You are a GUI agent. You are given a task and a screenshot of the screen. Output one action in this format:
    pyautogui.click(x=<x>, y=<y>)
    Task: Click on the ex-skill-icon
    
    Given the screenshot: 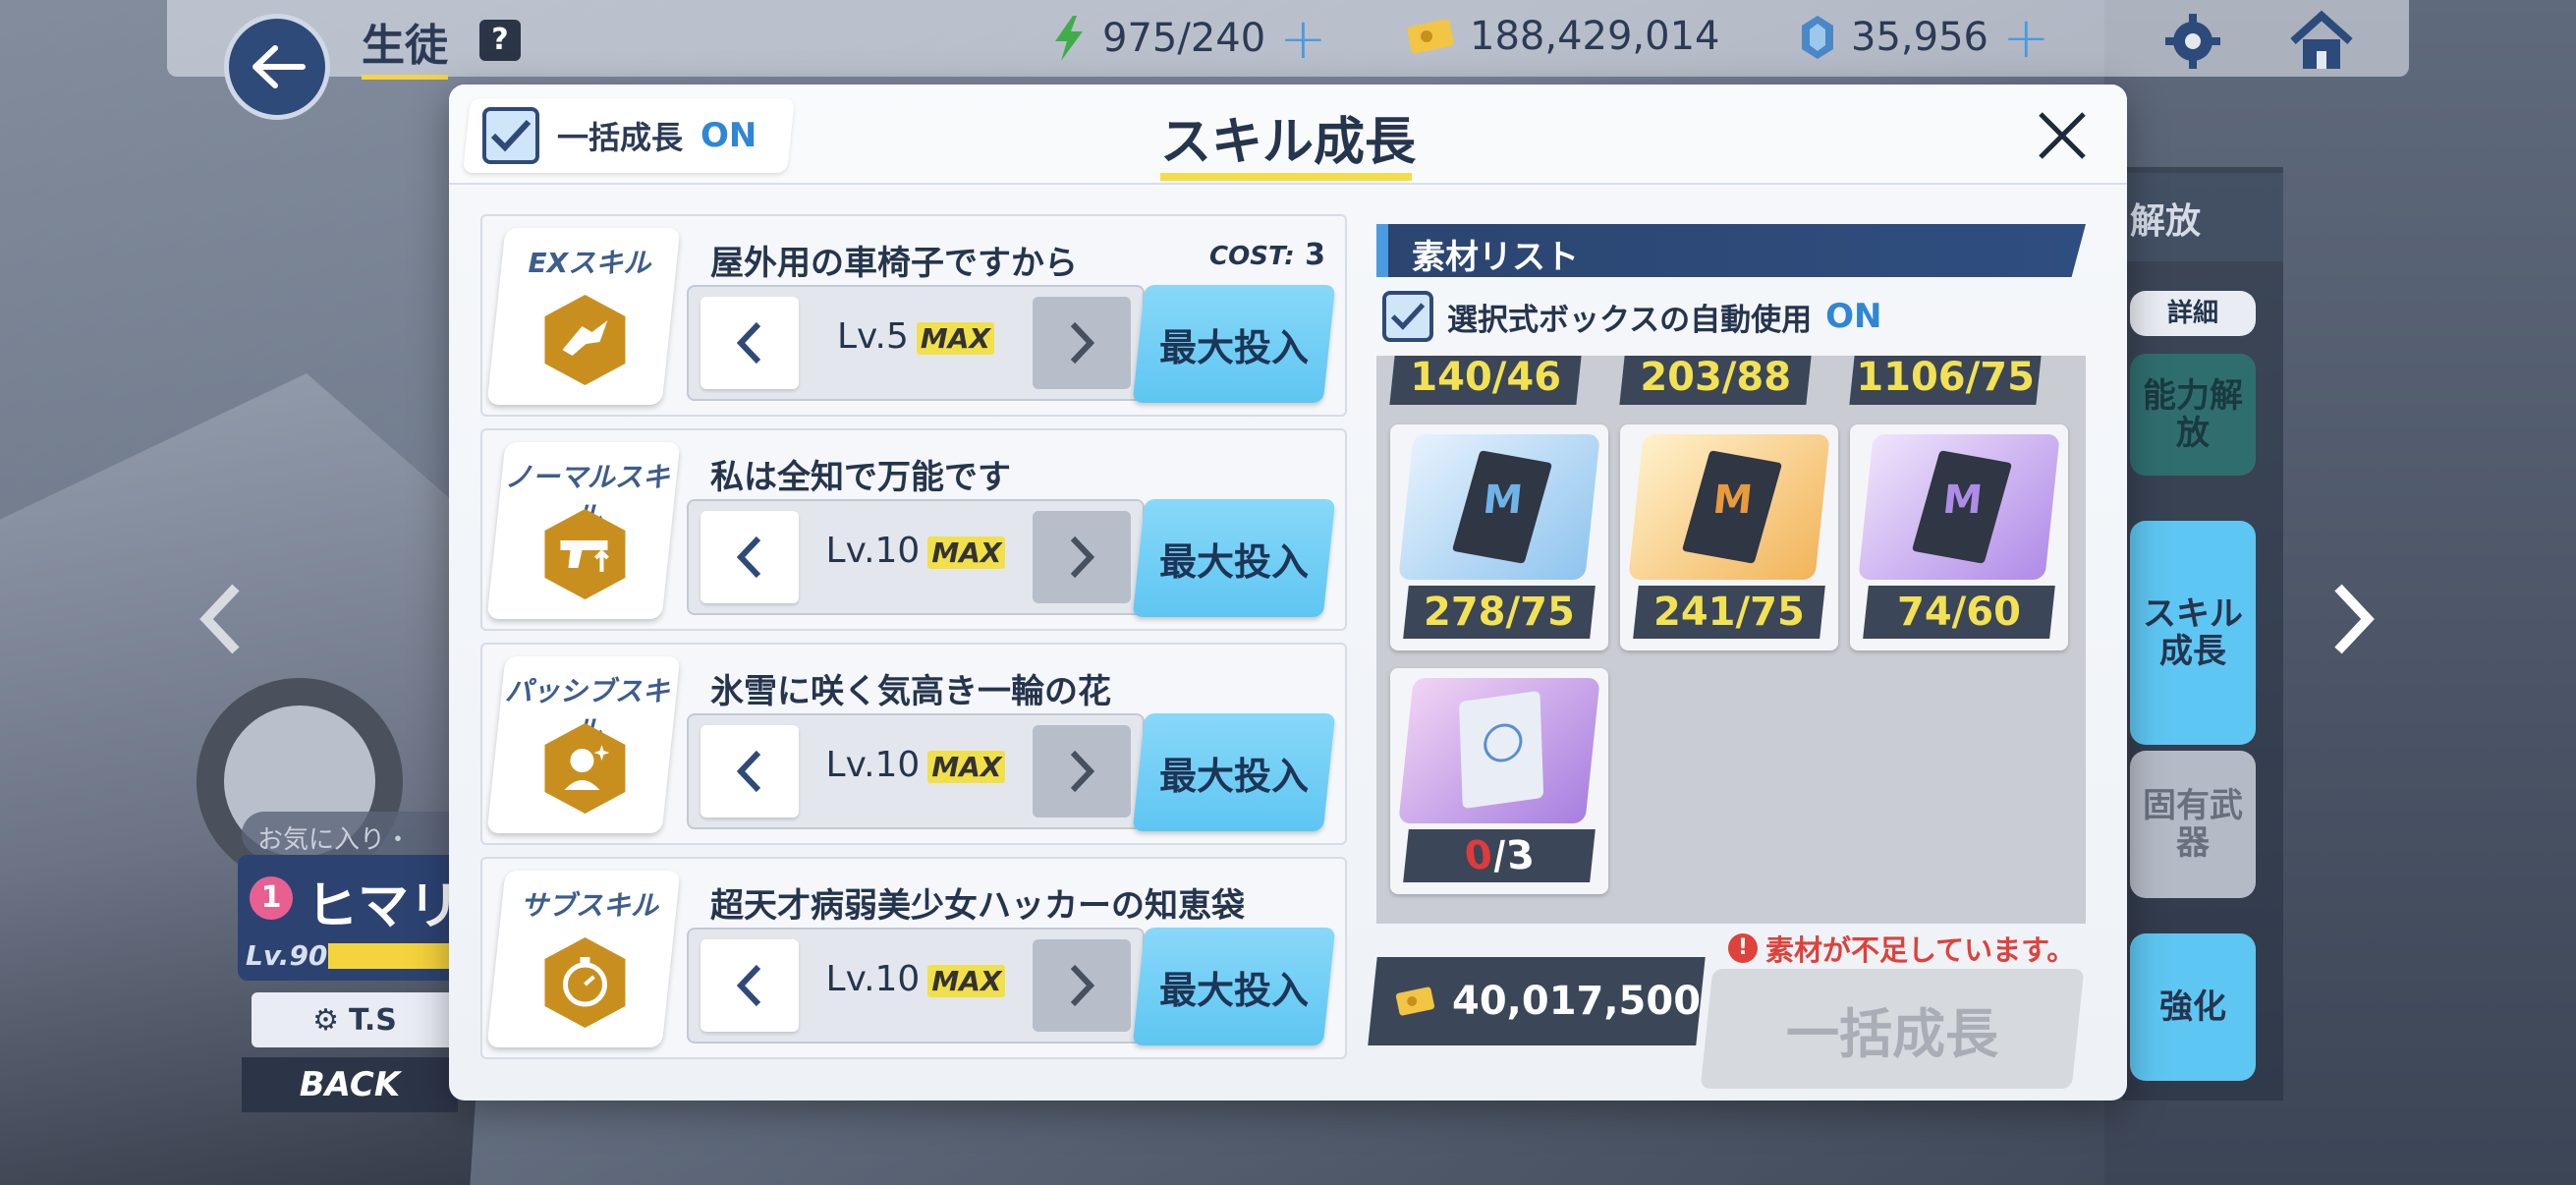 What is the action you would take?
    pyautogui.click(x=585, y=340)
    